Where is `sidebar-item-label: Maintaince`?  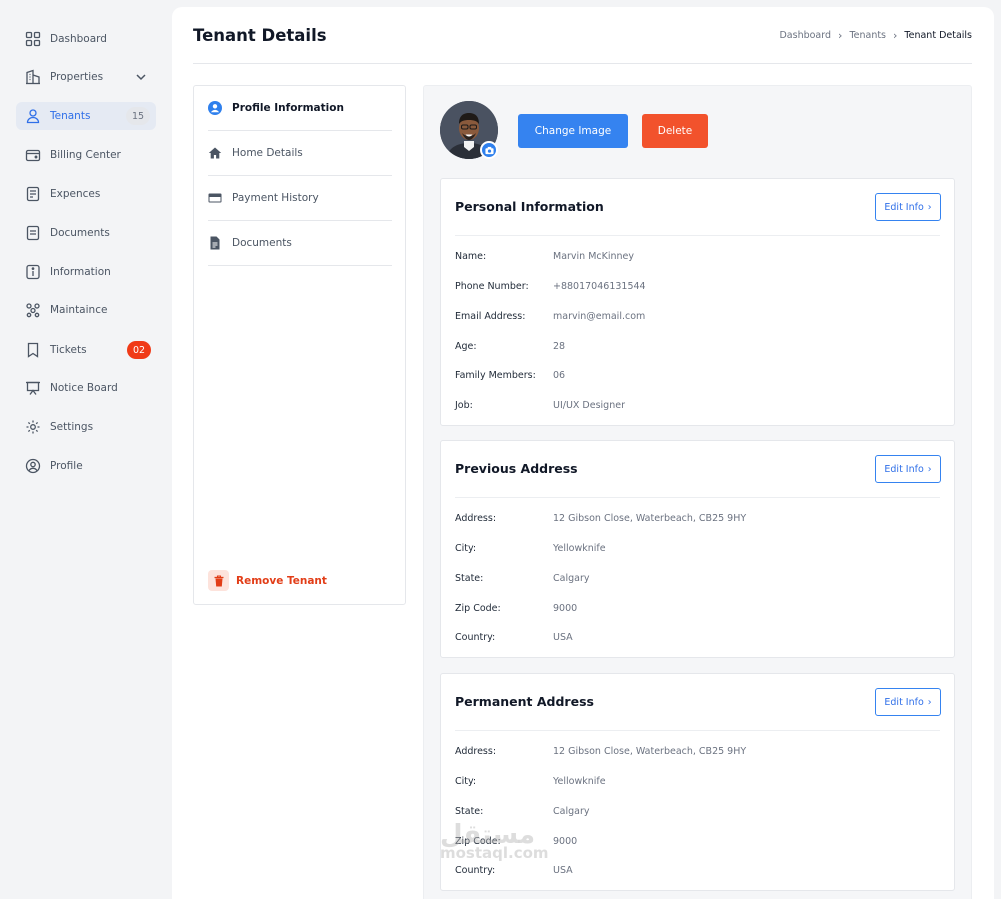
sidebar-item-label: Maintaince is located at coordinates (79, 310).